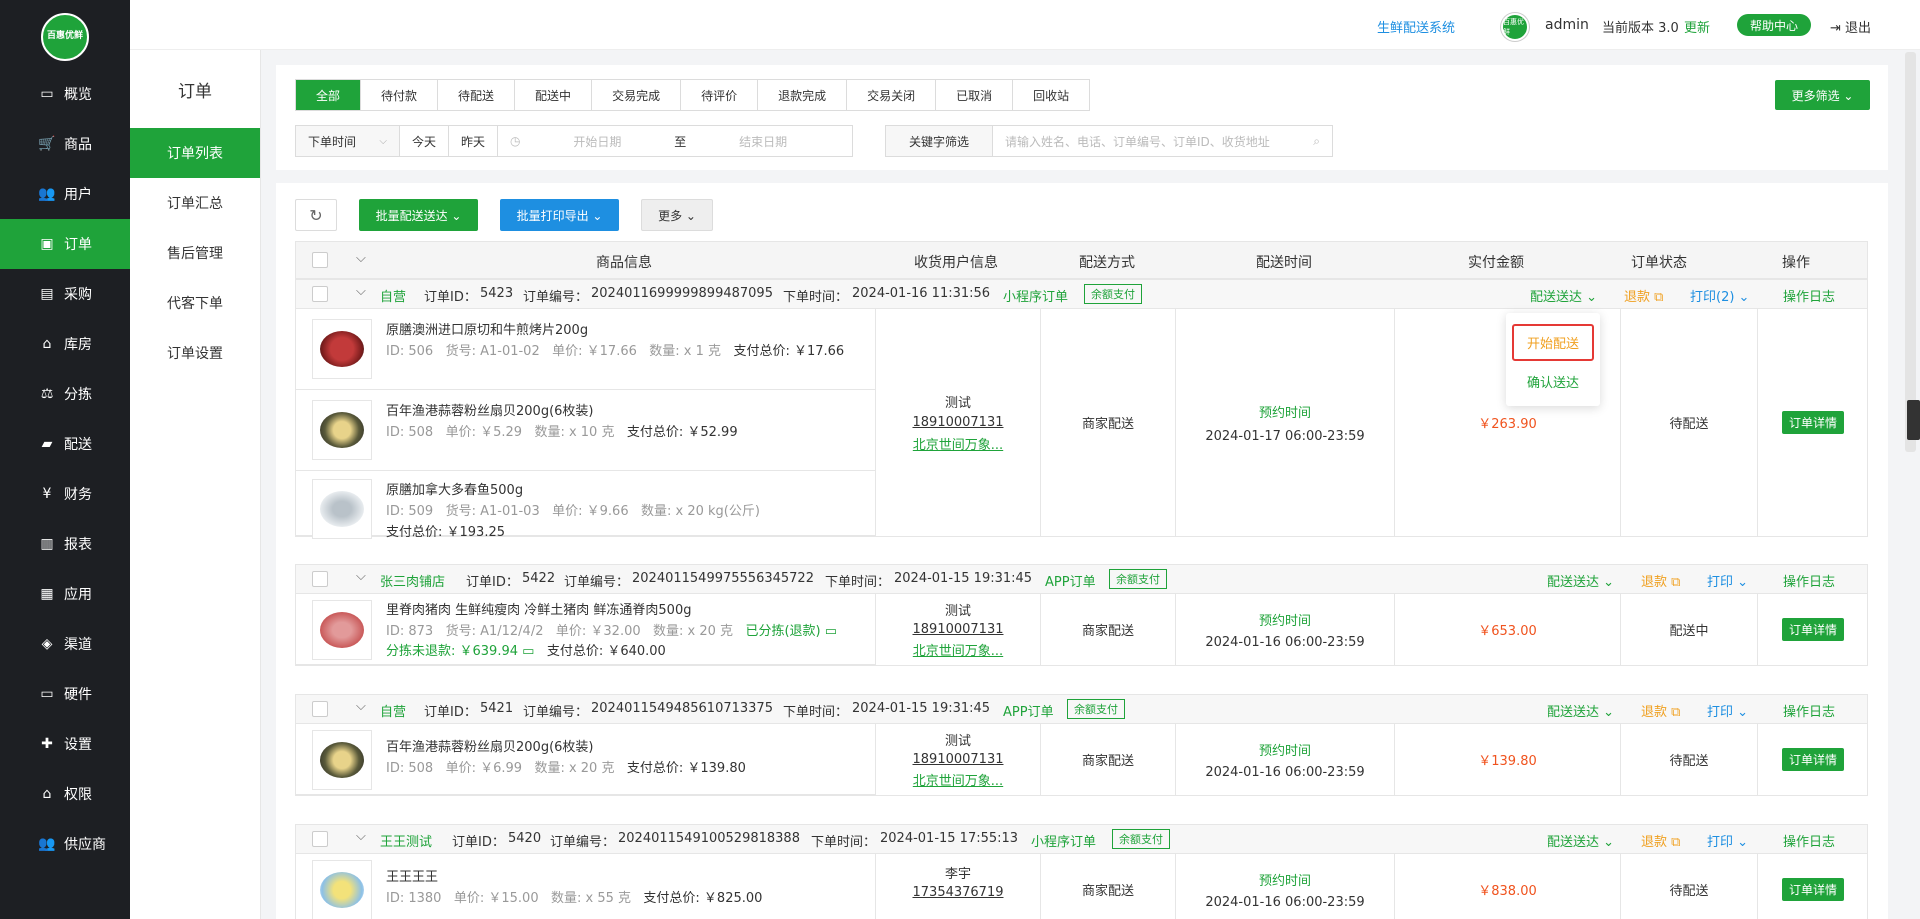 The height and width of the screenshot is (919, 1920). I want to click on tab-all: 全部, so click(329, 95).